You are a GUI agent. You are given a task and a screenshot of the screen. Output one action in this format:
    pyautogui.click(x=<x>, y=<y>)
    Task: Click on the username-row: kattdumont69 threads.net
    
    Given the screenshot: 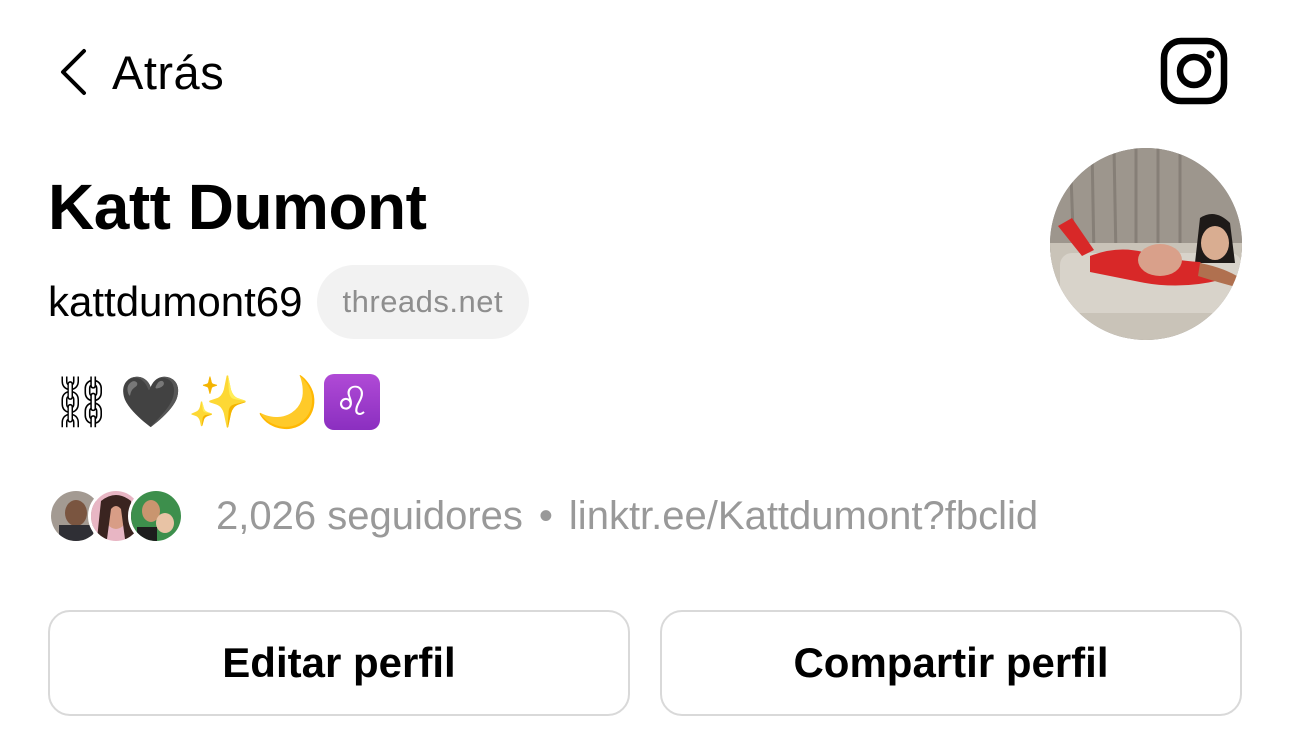 What is the action you would take?
    pyautogui.click(x=289, y=302)
    